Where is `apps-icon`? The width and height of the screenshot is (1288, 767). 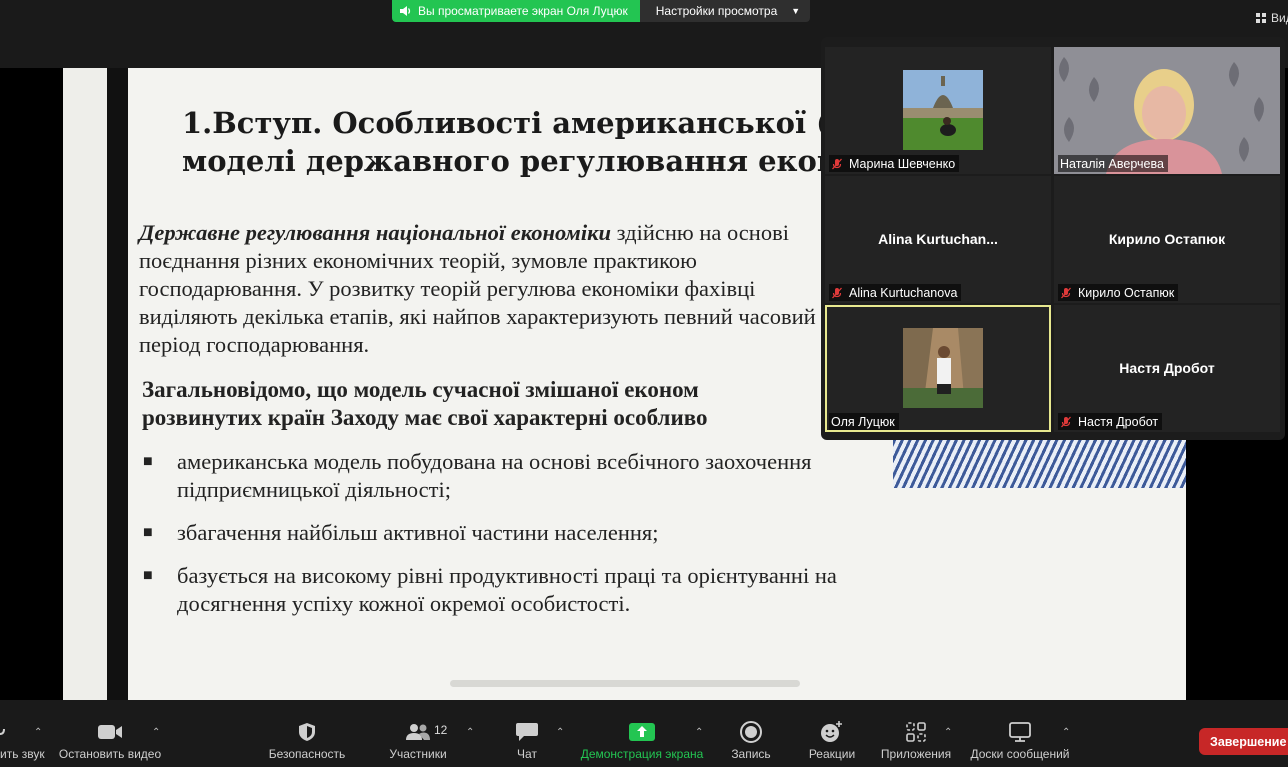 apps-icon is located at coordinates (916, 732).